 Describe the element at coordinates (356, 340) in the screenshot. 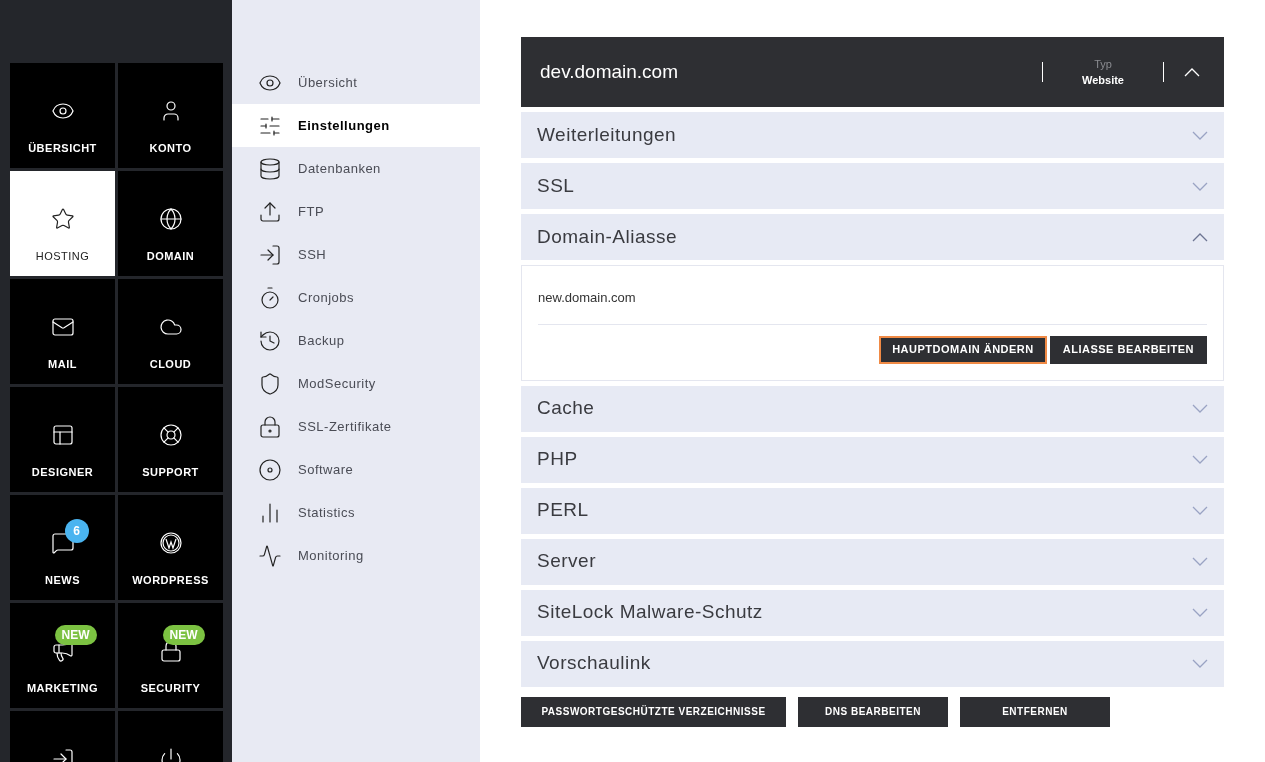

I see `sub-nav-item: Backup` at that location.